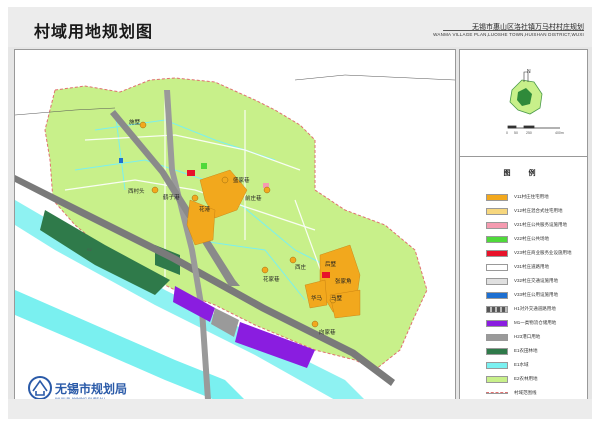 This screenshot has height=428, width=600. I want to click on legend-label: E1水域, so click(521, 364).